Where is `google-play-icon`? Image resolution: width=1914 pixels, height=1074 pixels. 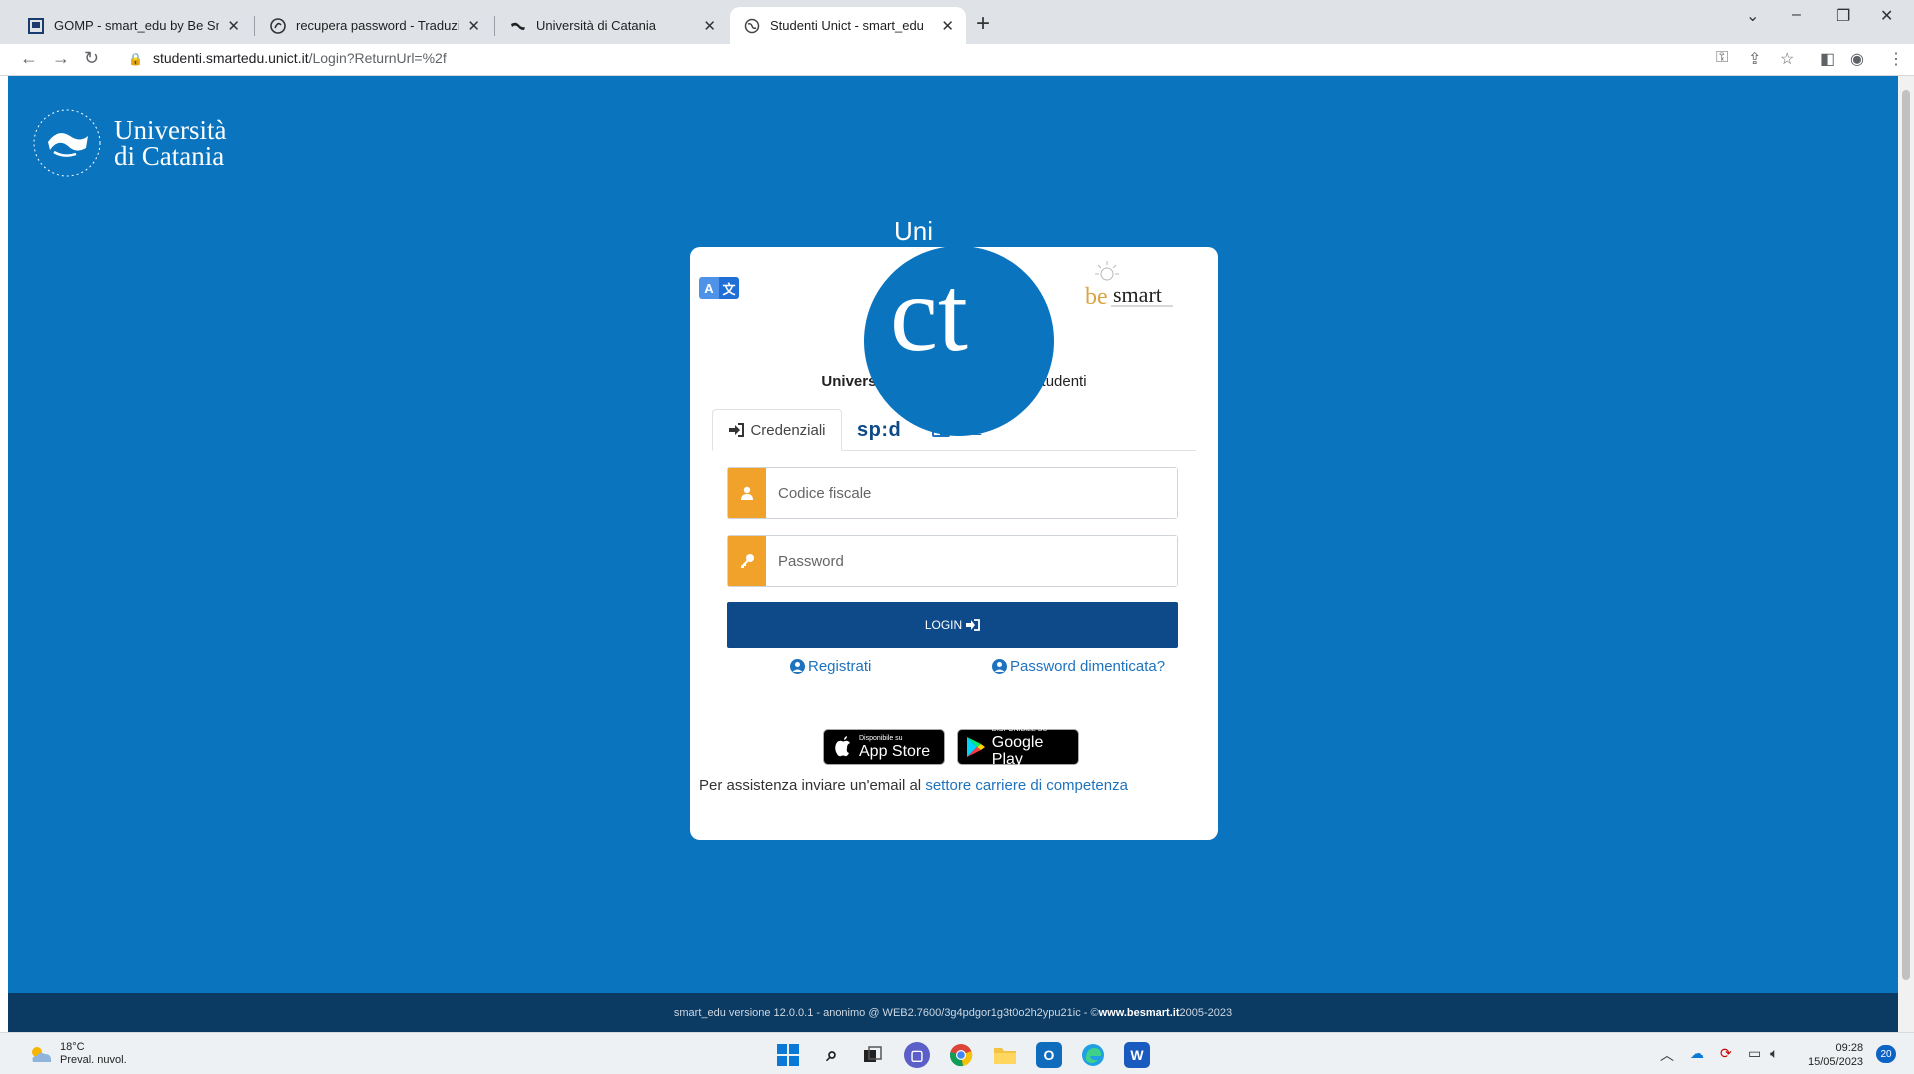 google-play-icon is located at coordinates (976, 747).